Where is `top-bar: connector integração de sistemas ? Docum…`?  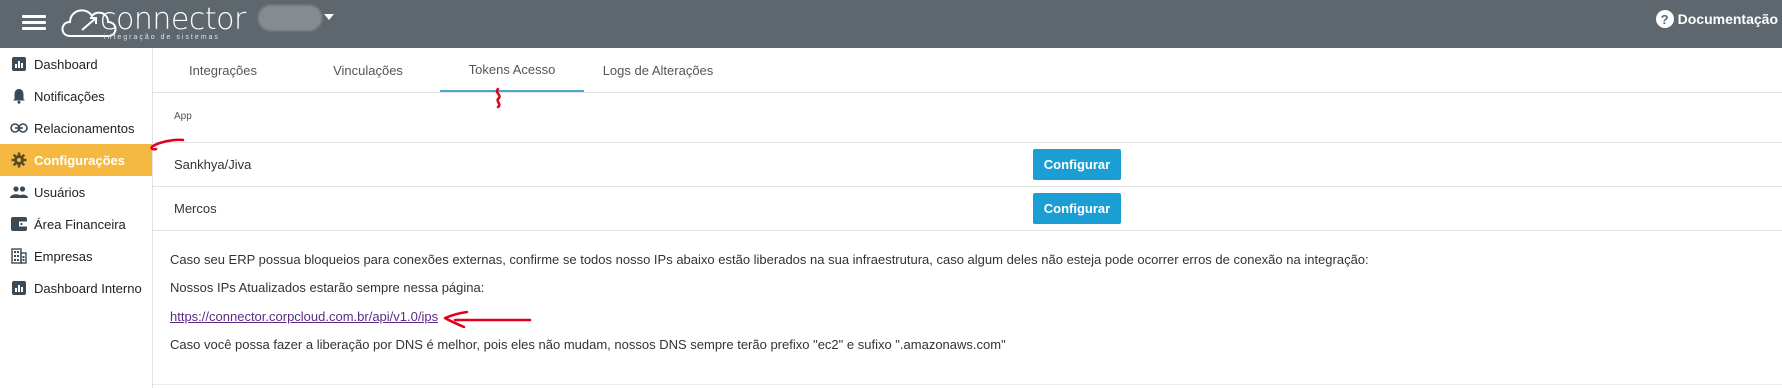
top-bar: connector integração de sistemas ? Docum… is located at coordinates (891, 24).